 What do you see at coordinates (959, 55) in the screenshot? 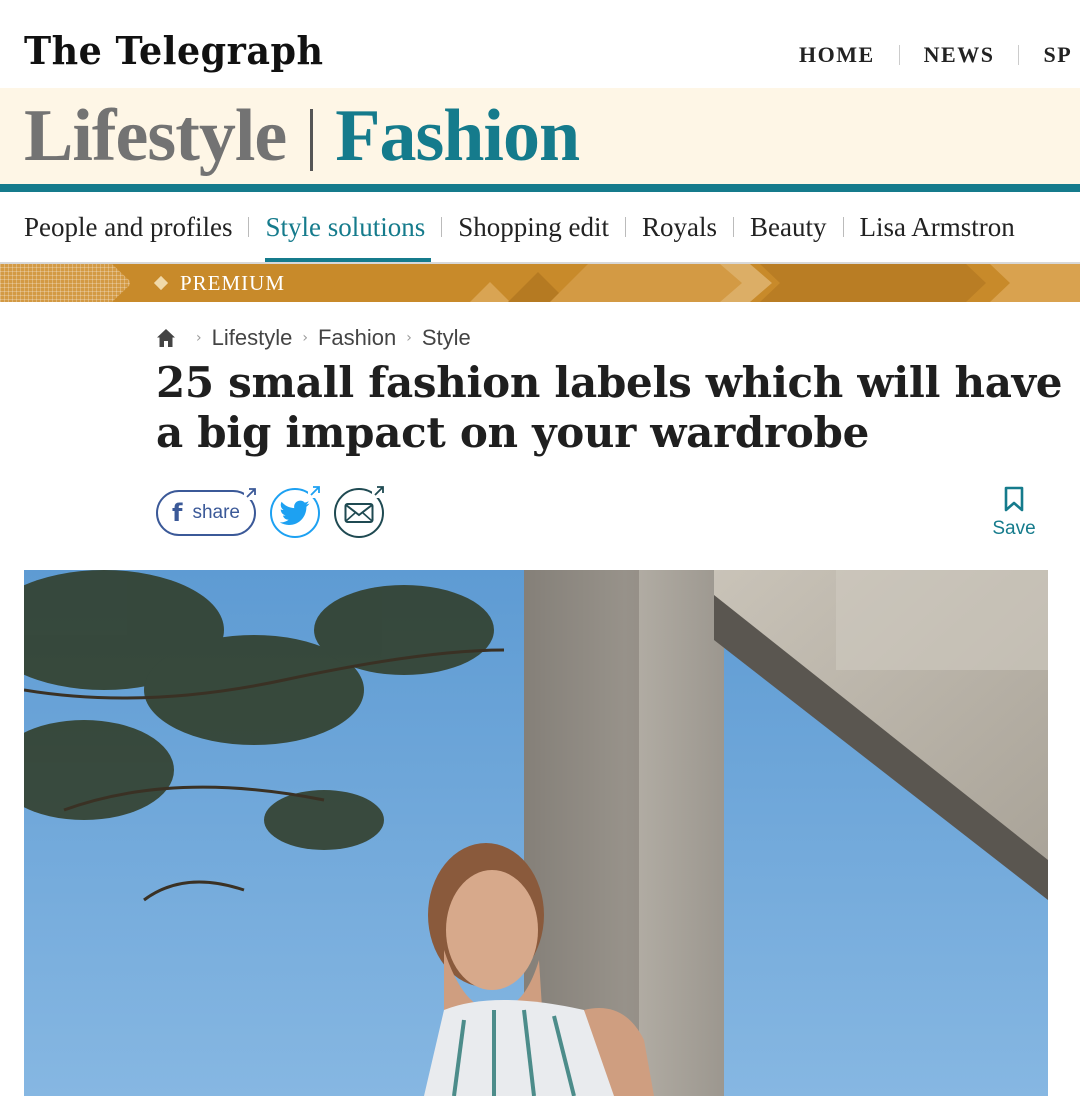
I see `nav-item-news: NEWS` at bounding box center [959, 55].